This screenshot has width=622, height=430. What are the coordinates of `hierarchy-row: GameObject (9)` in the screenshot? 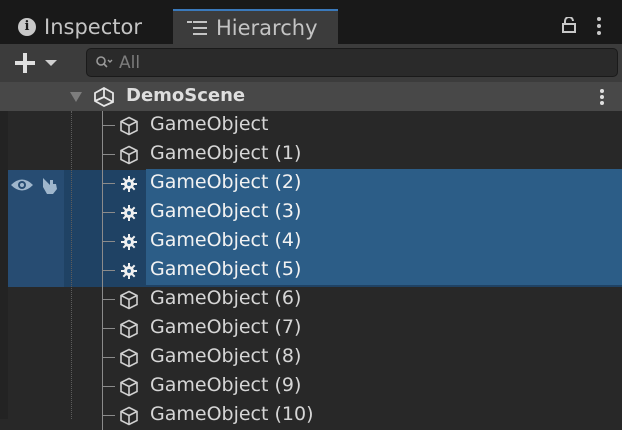 It's located at (315, 386).